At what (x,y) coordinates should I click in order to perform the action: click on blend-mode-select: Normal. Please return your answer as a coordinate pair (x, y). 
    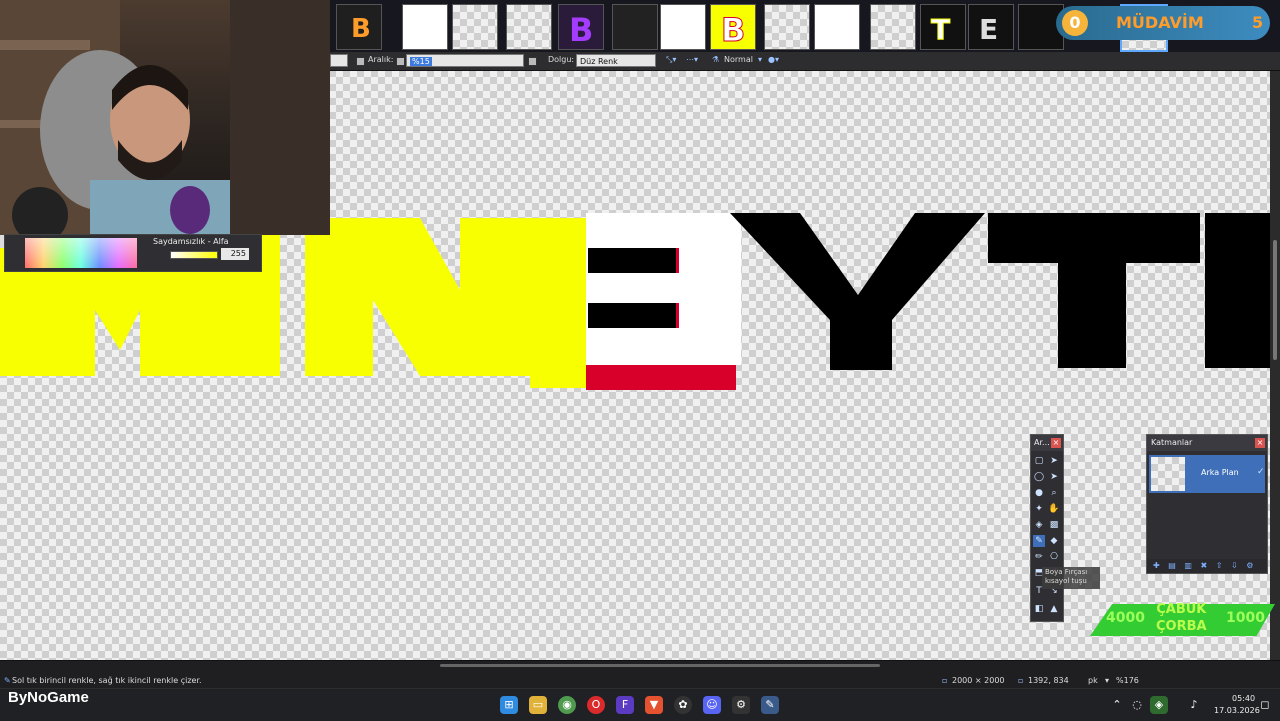
    Looking at the image, I should click on (738, 59).